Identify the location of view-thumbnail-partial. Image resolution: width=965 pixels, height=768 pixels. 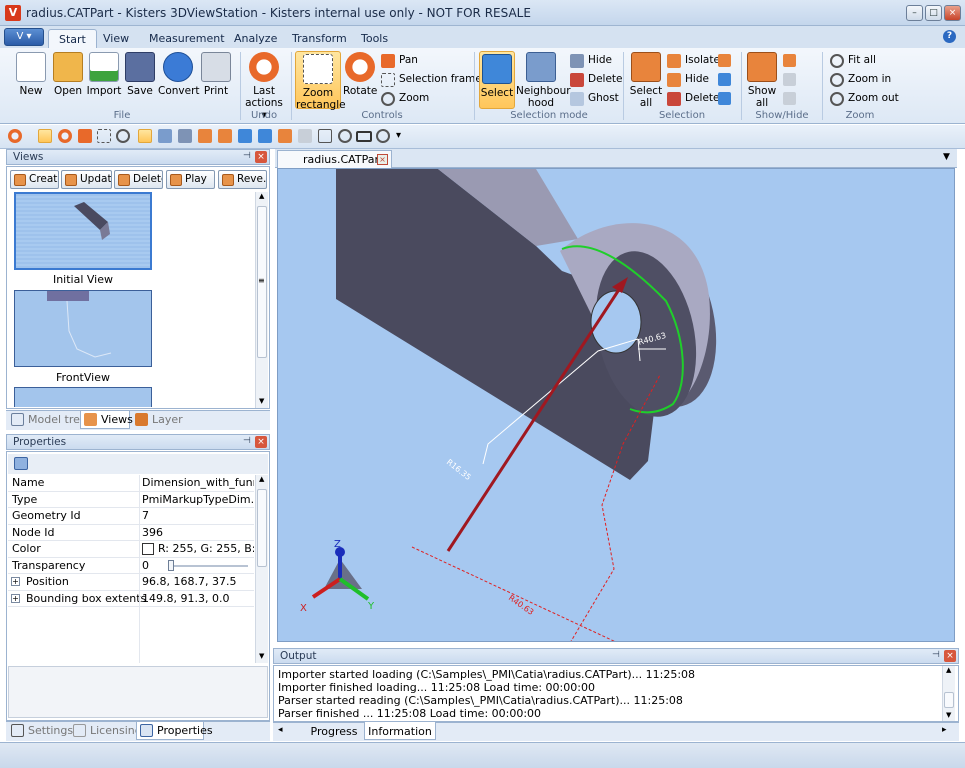
(83, 397).